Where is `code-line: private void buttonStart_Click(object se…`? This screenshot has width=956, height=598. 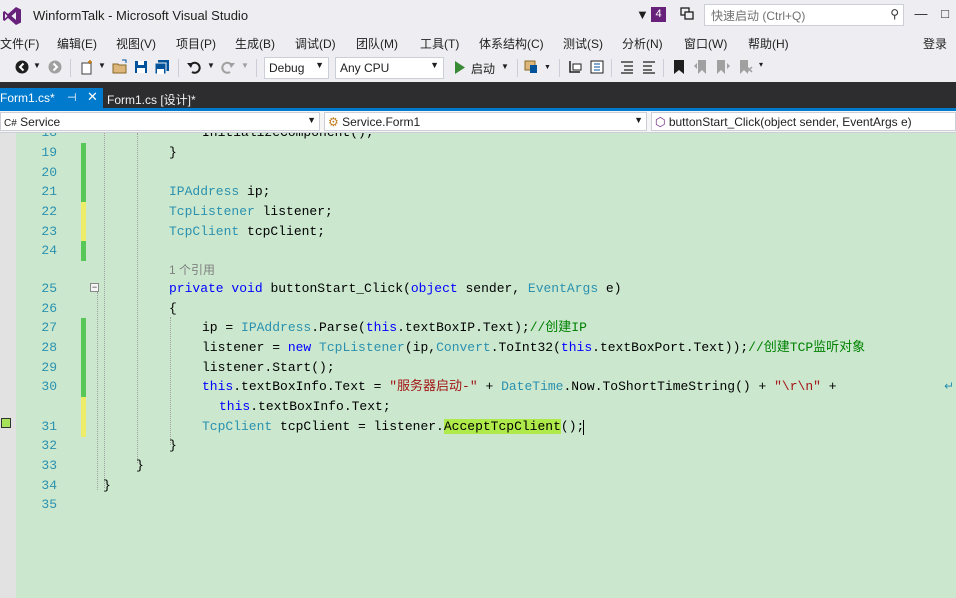
code-line: private void buttonStart_Click(object se… is located at coordinates (395, 289).